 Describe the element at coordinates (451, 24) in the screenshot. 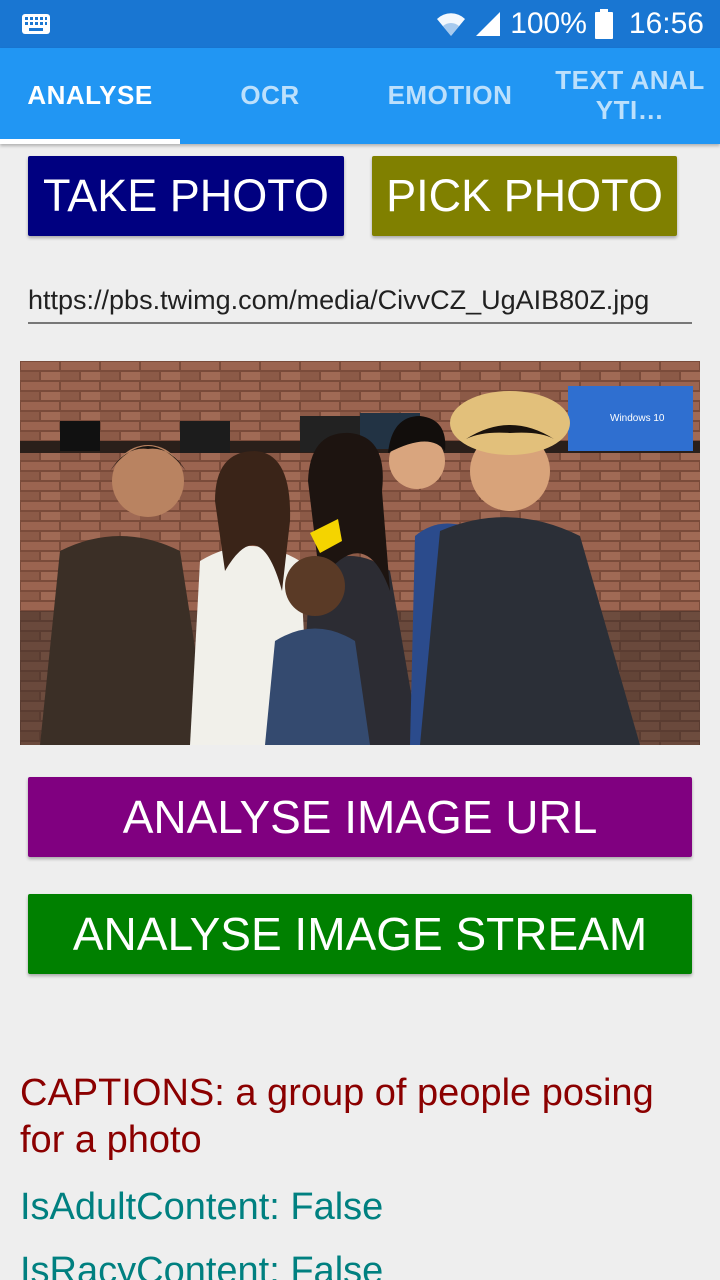

I see `wifi-icon` at that location.